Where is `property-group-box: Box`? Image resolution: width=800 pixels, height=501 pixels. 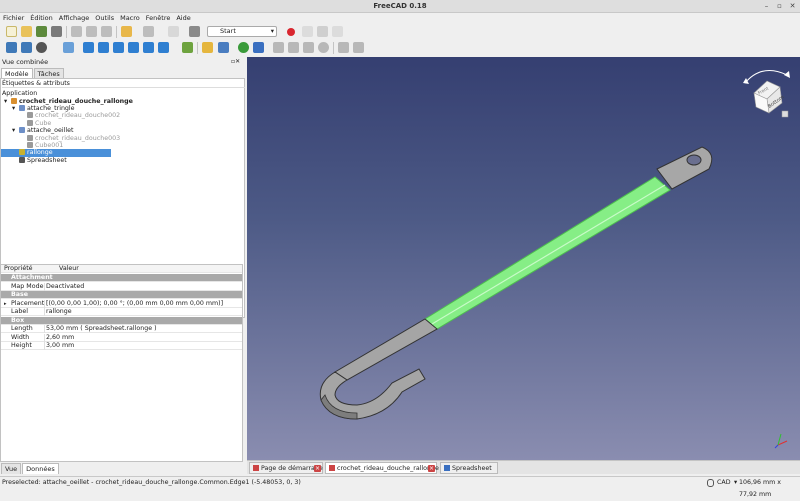 property-group-box: Box is located at coordinates (121, 320).